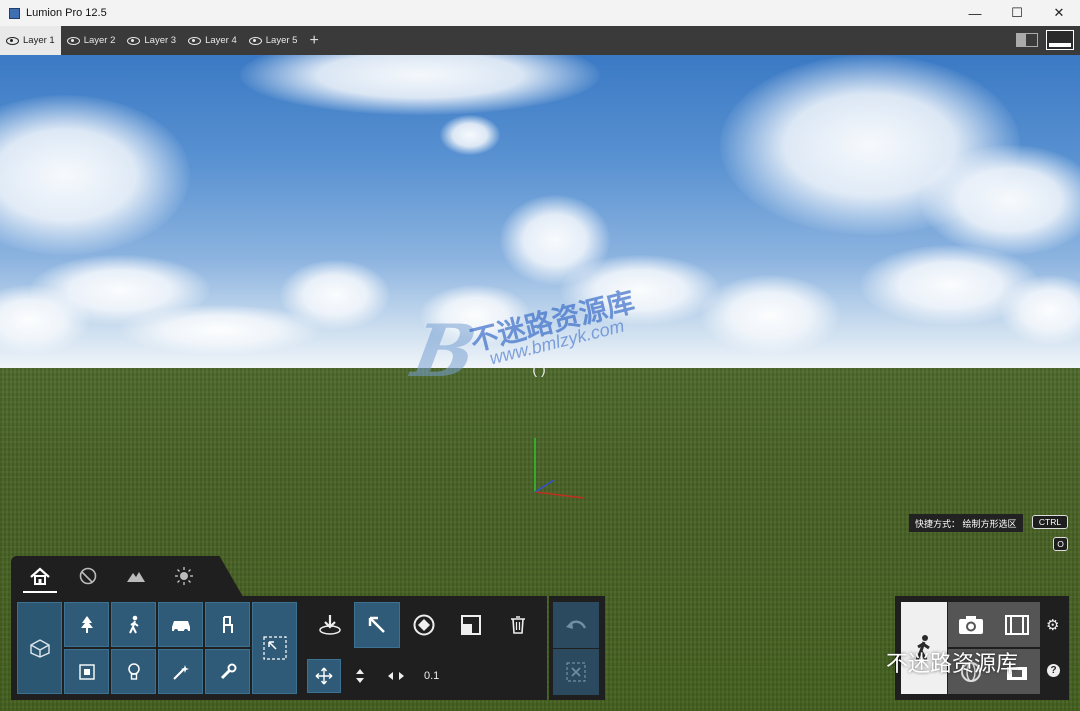 This screenshot has height=711, width=1080. Describe the element at coordinates (40, 577) in the screenshot. I see `home-icon` at that location.